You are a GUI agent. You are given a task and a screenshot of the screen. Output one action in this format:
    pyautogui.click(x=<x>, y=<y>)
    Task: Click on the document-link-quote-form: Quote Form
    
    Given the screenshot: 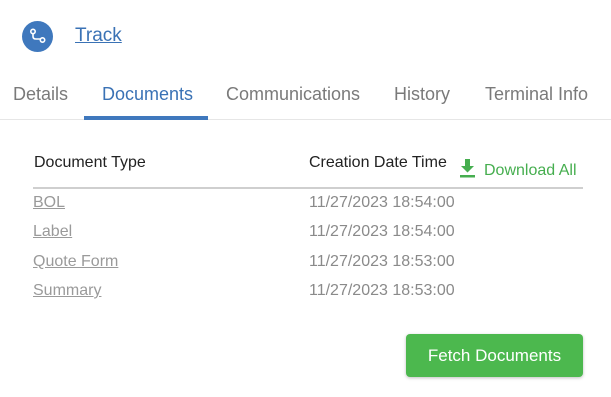 What is the action you would take?
    pyautogui.click(x=75, y=262)
    